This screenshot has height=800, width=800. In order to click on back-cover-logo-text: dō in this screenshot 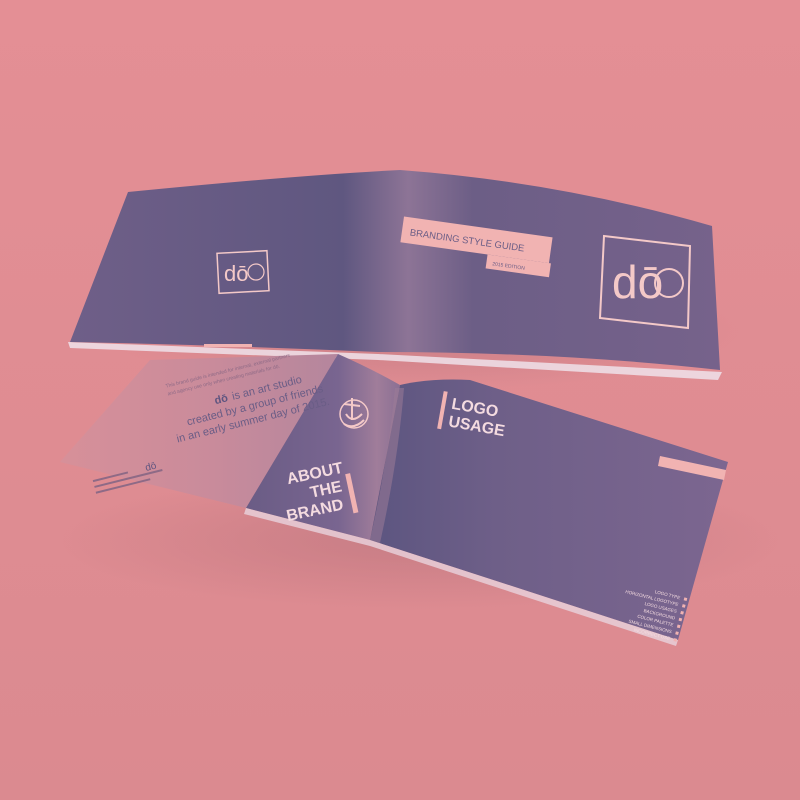, I will do `click(236, 273)`.